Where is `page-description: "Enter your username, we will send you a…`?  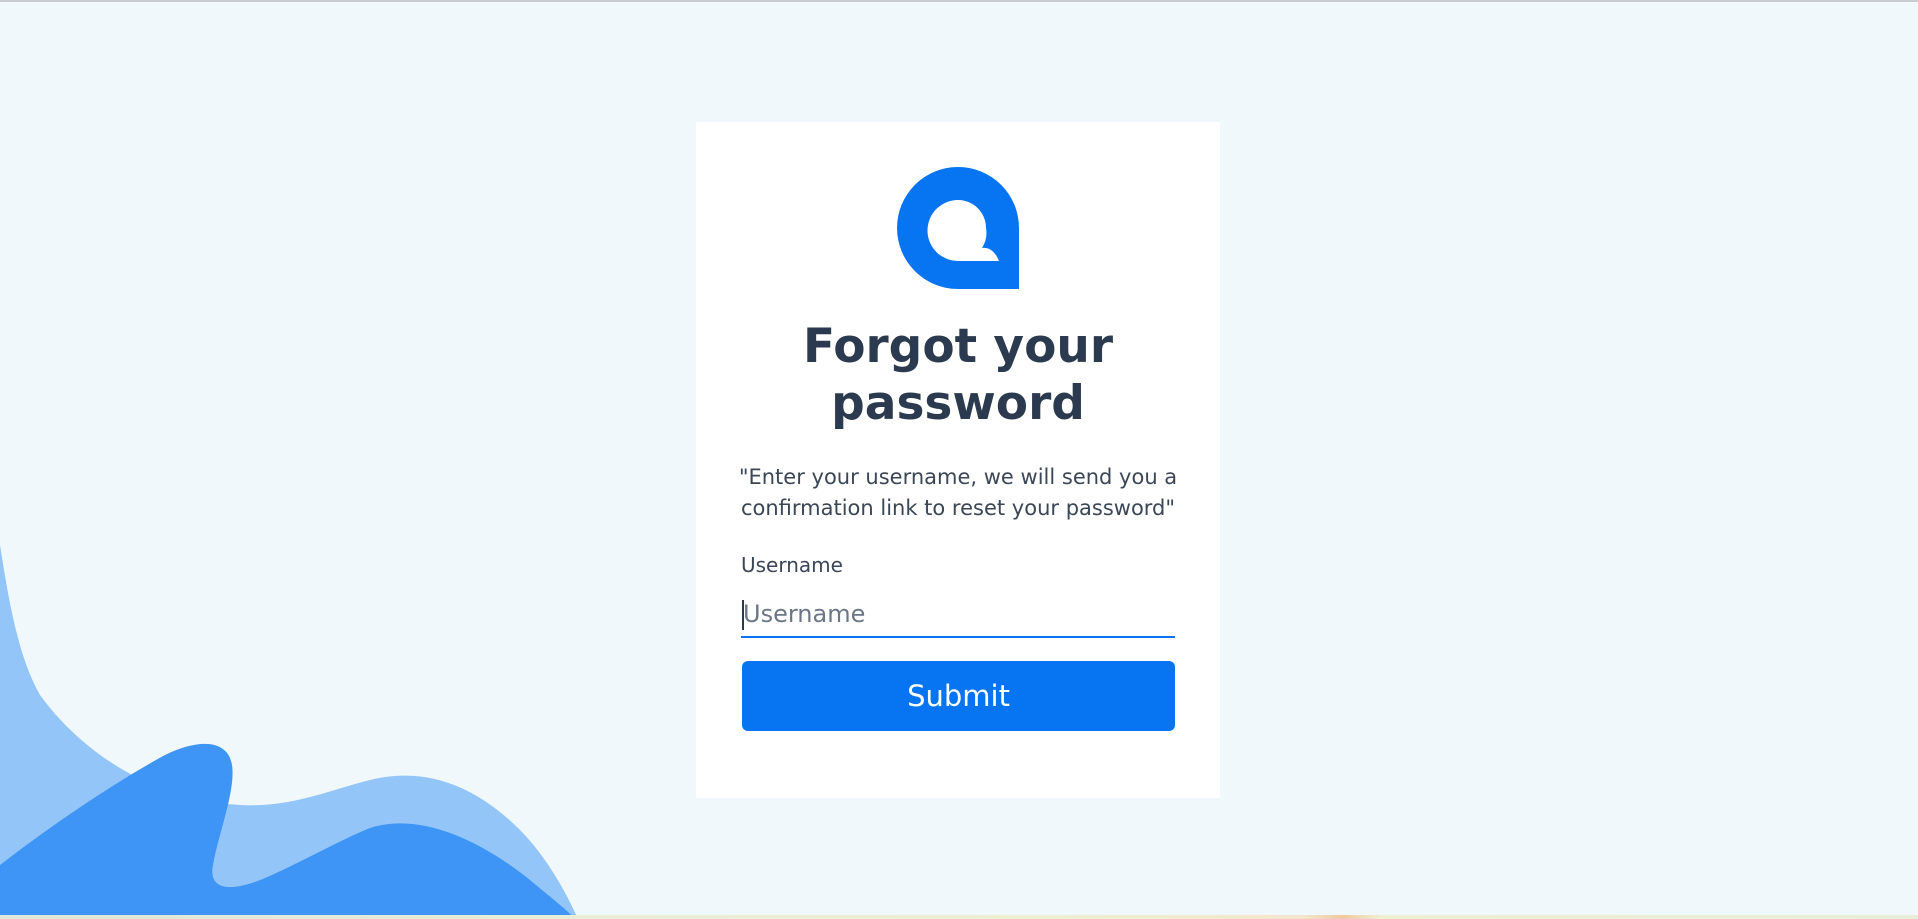
page-description: "Enter your username, we will send you a… is located at coordinates (958, 493).